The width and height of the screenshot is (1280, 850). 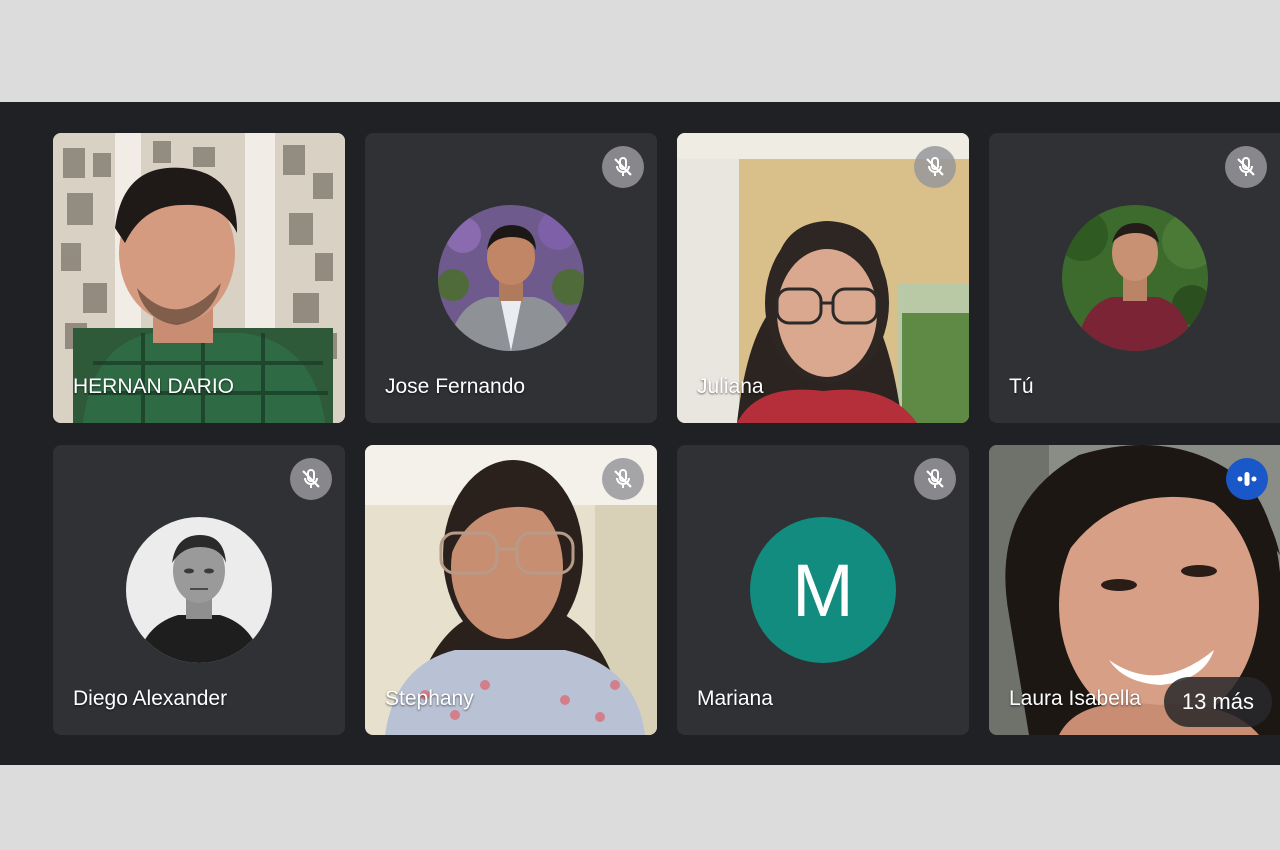 I want to click on letter-avatar: M, so click(x=823, y=590).